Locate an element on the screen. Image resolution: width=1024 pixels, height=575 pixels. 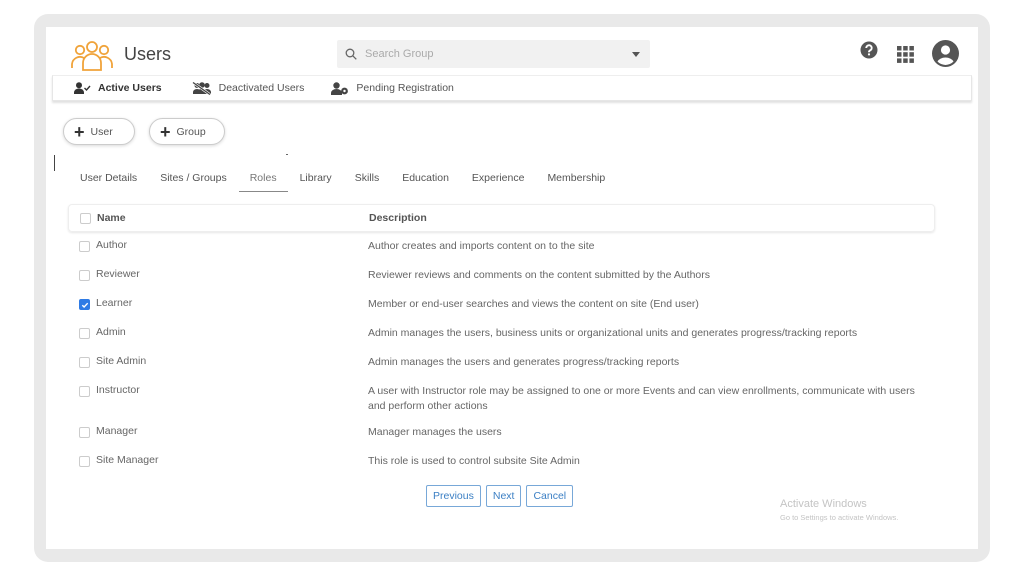
add-group-label: Group is located at coordinates (191, 131).